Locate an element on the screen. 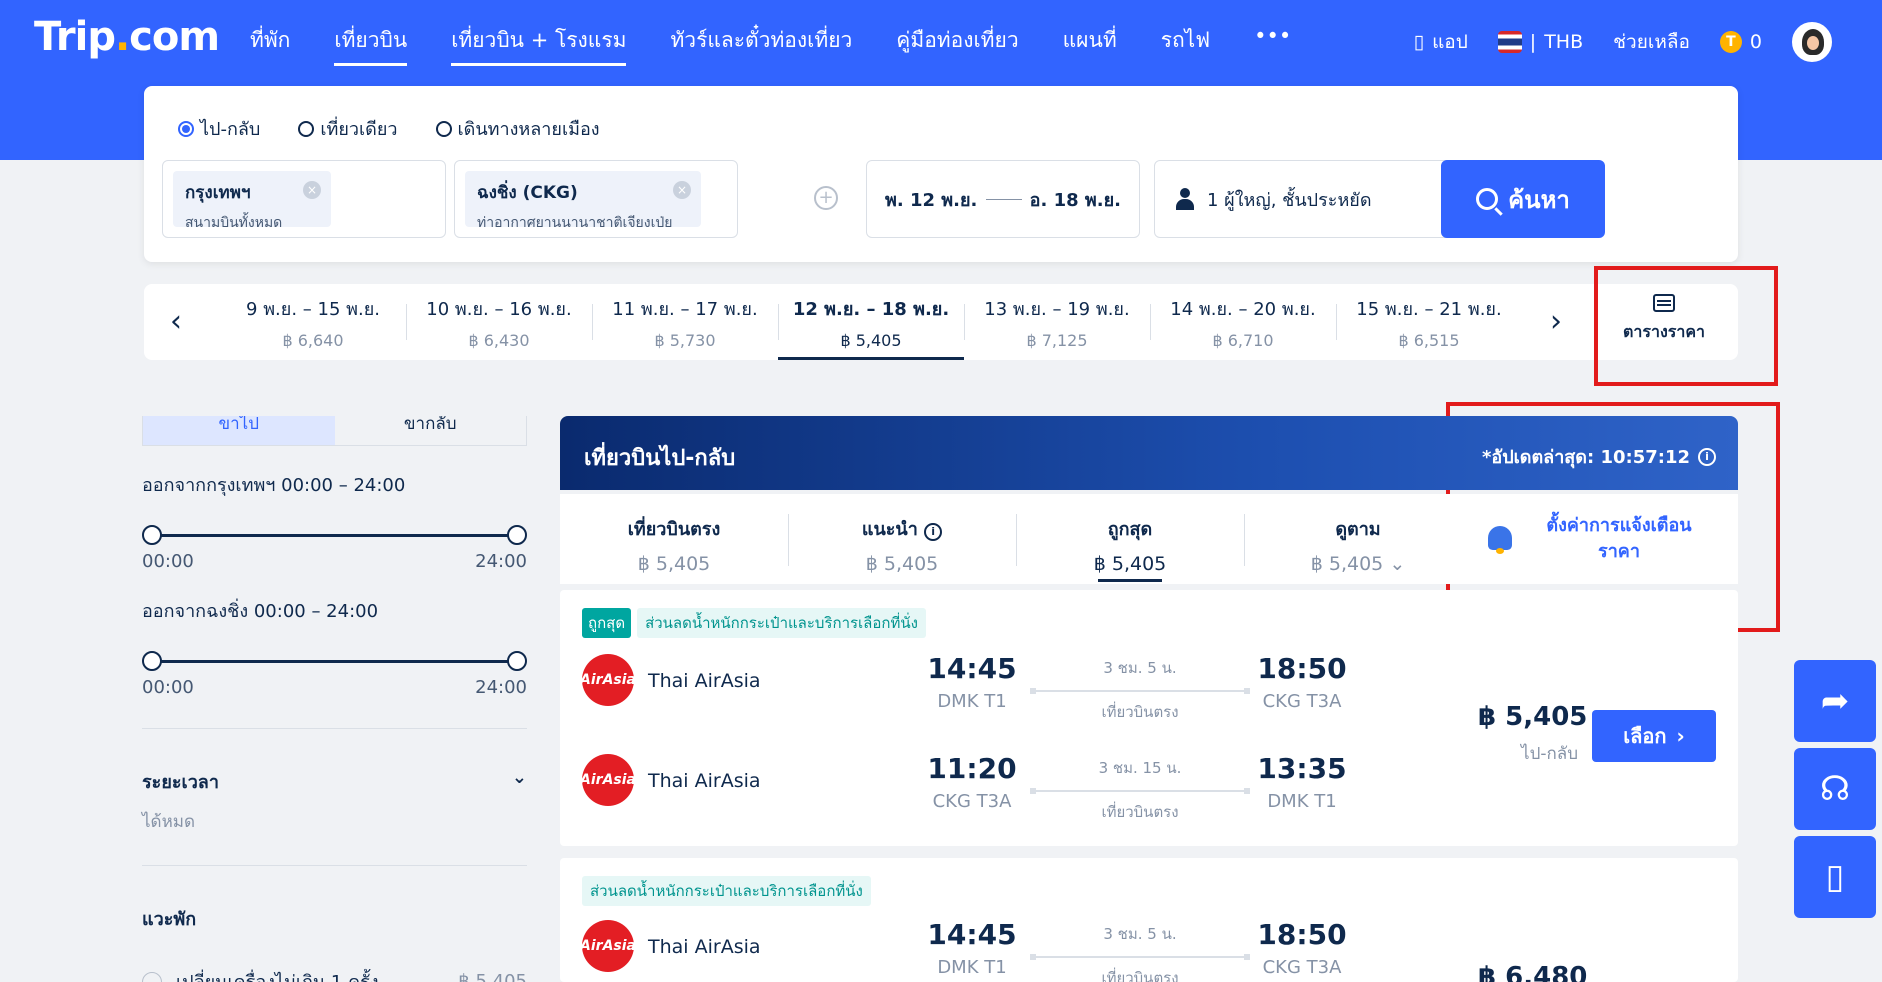  trip-type-options: ไป-กลับ เที่ยวเดียว เดินทางหลายเมือง is located at coordinates (389, 128).